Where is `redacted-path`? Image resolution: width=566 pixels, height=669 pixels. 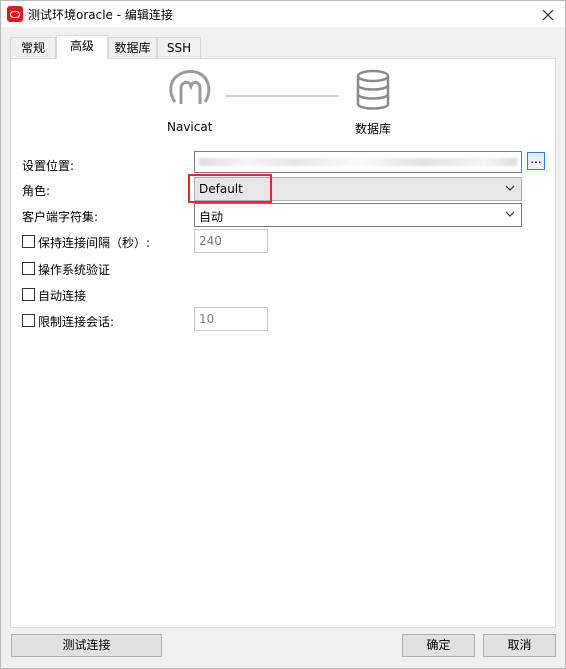 redacted-path is located at coordinates (358, 162).